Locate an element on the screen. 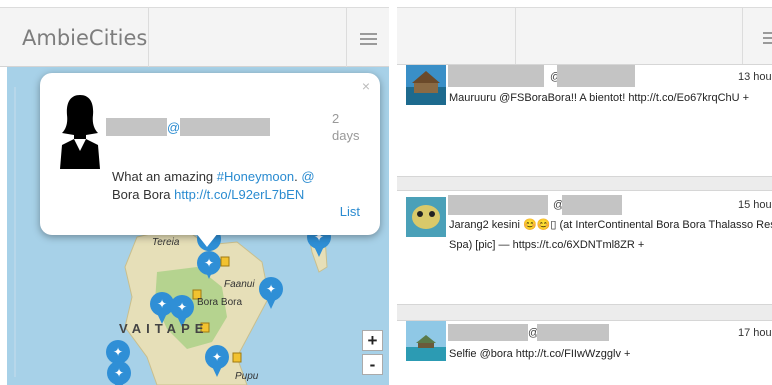 This screenshot has height=385, width=772. marker-icon: ✦ is located at coordinates (119, 373).